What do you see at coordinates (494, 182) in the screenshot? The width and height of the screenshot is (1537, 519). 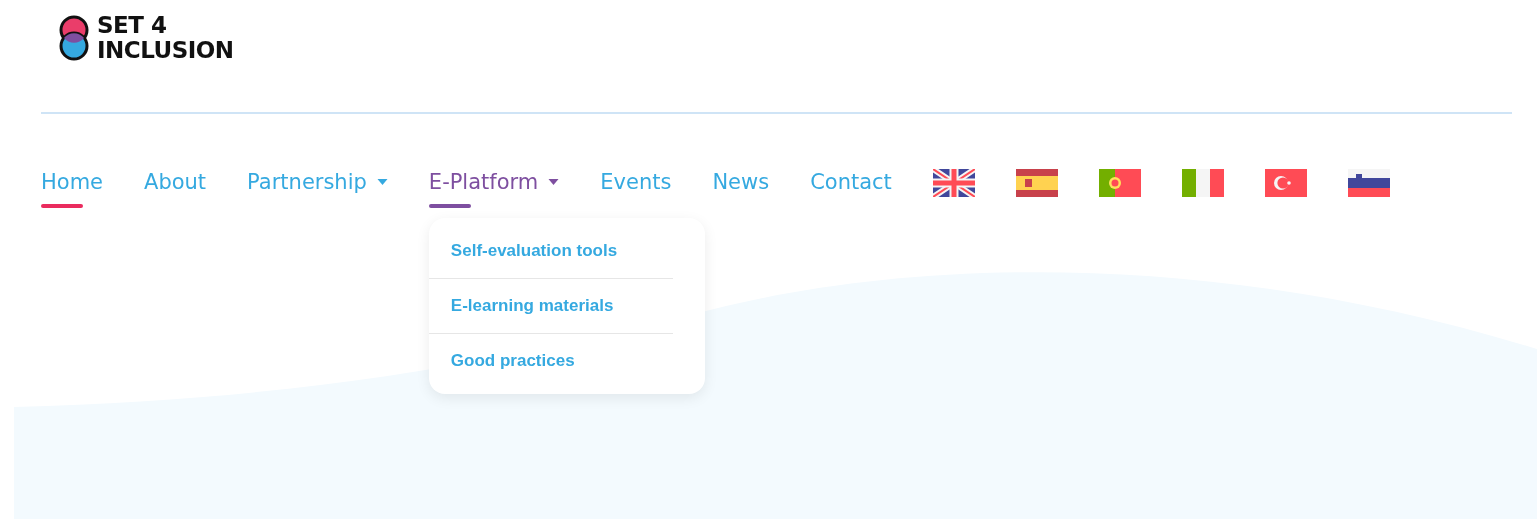 I see `nav-link: E-Platform` at bounding box center [494, 182].